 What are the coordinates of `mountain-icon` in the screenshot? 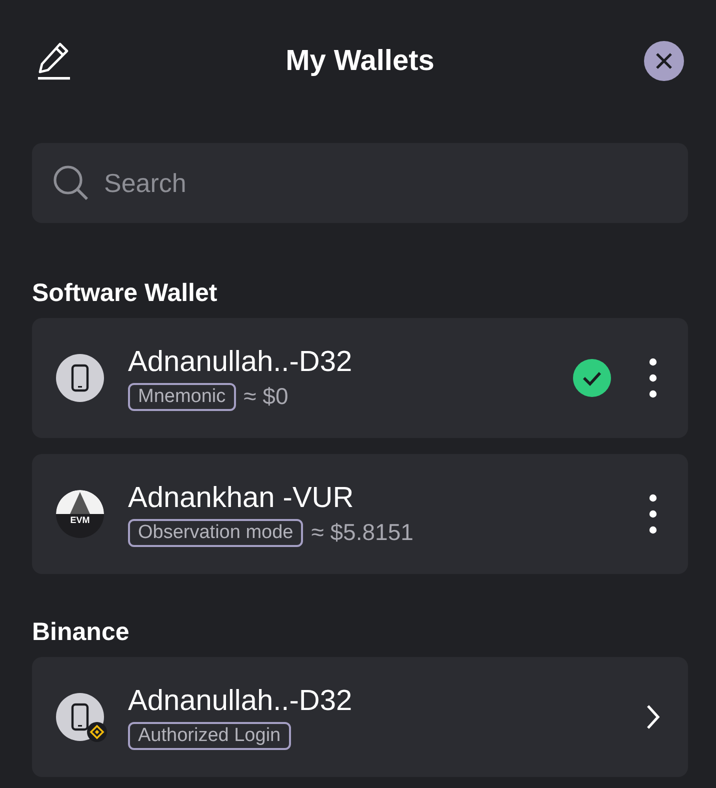 It's located at (80, 502).